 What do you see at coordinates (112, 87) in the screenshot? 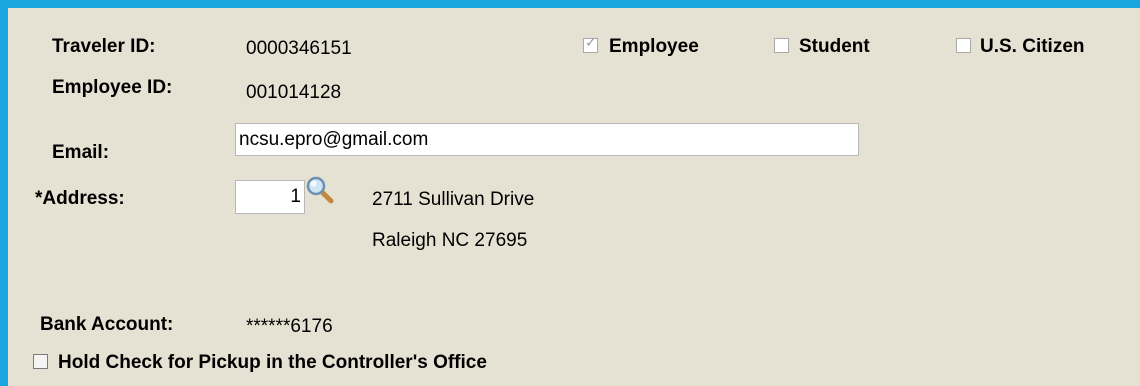
I see `employee-id-label: Employee ID:` at bounding box center [112, 87].